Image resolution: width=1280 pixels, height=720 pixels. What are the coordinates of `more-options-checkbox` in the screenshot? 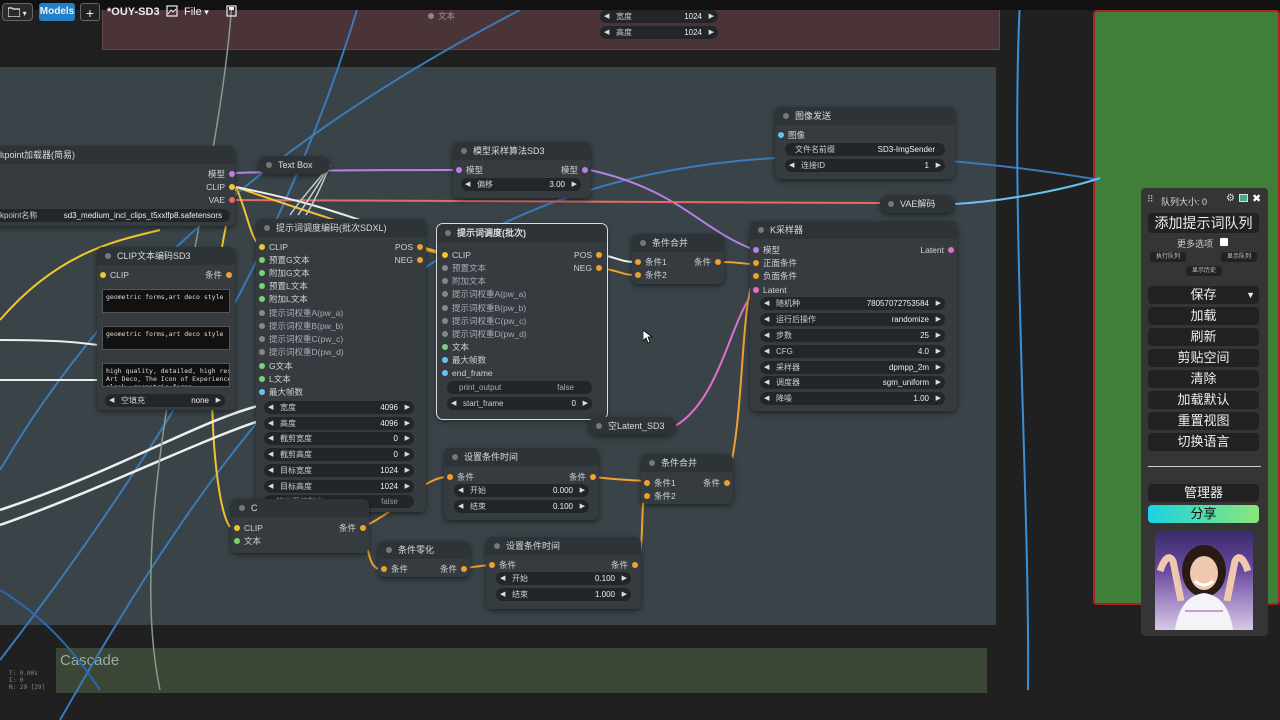 It's located at (1224, 242).